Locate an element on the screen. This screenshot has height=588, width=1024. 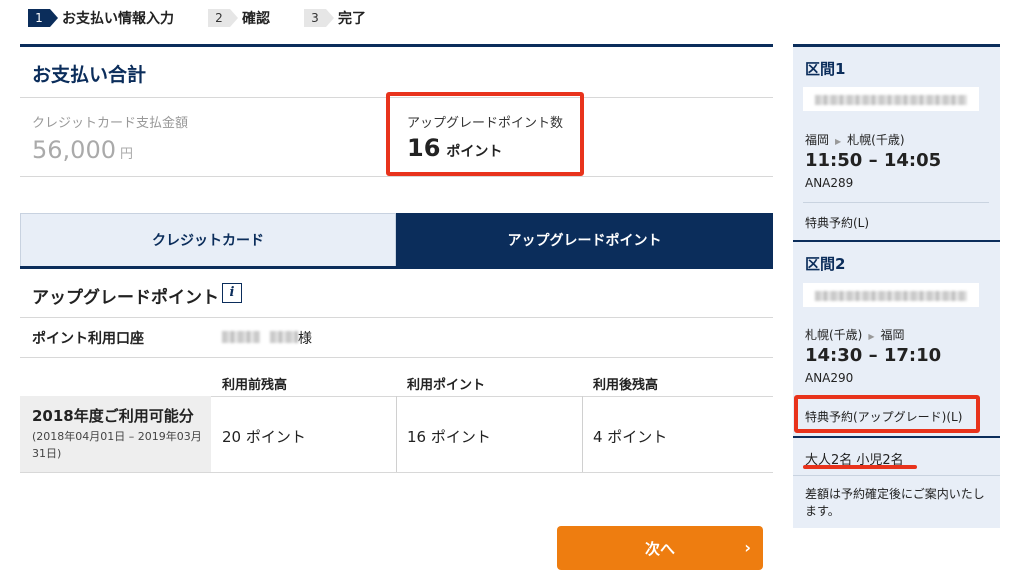
progress-steps: 1 お支払い情報入力 2 確認 3 完了 is located at coordinates (214, 18).